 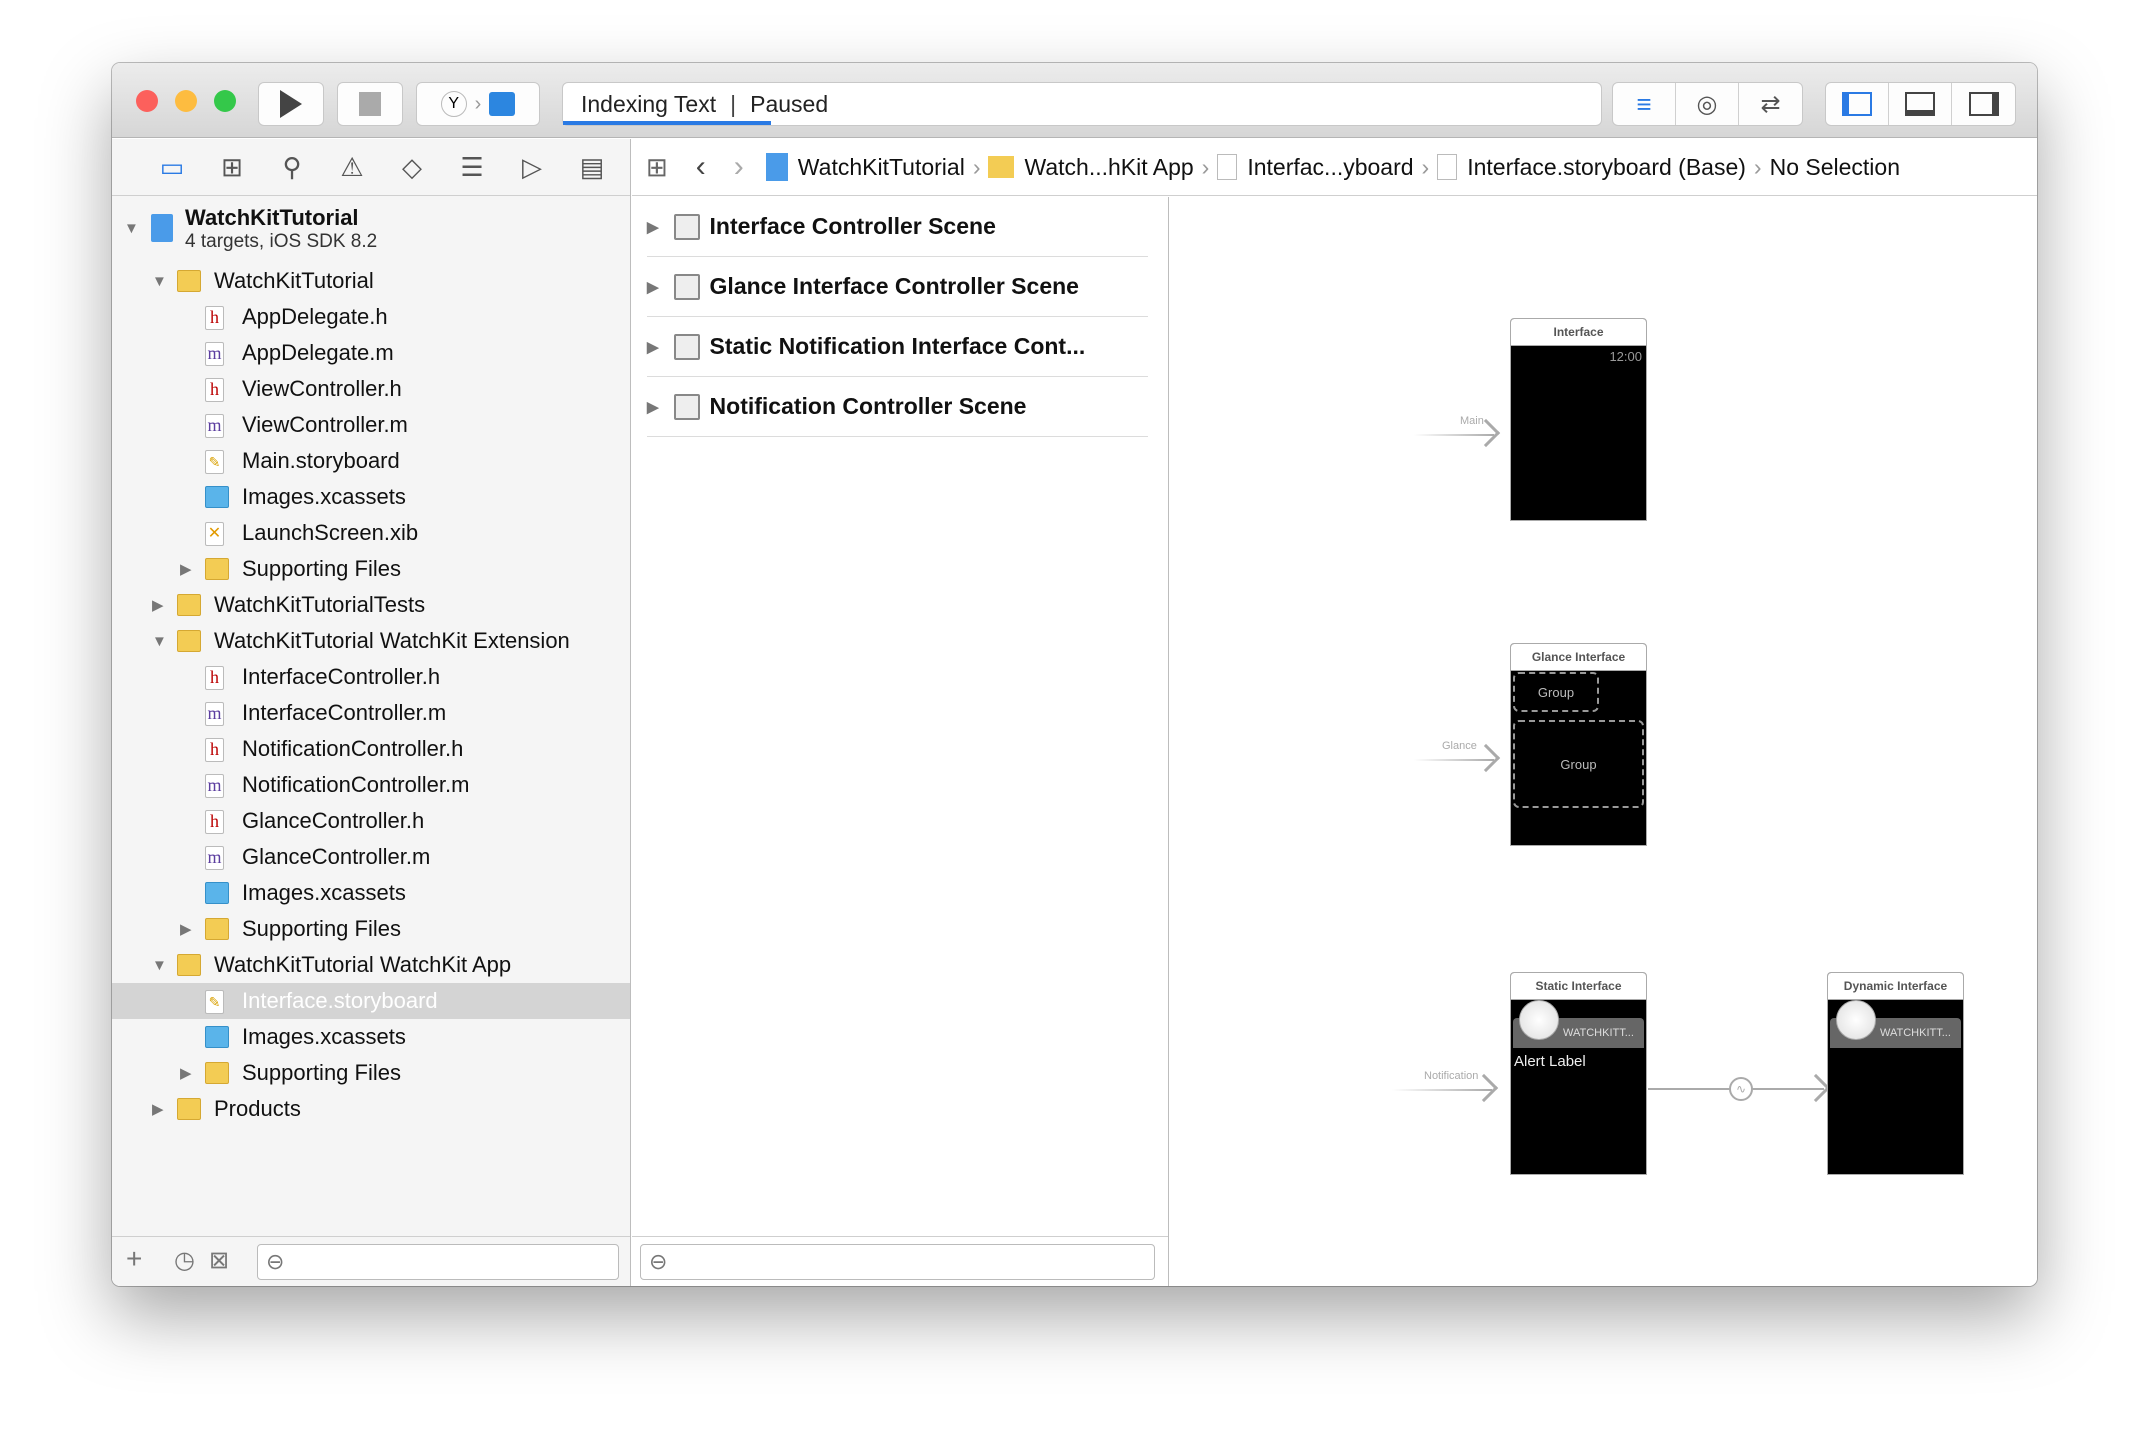 What do you see at coordinates (371, 1109) in the screenshot?
I see `file-tree-item: ▶ Products` at bounding box center [371, 1109].